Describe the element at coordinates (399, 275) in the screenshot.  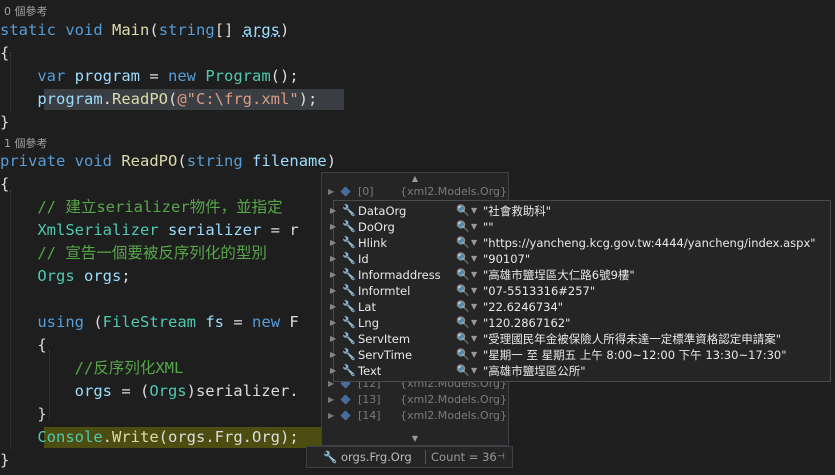
I see `property-name: Informaddress` at that location.